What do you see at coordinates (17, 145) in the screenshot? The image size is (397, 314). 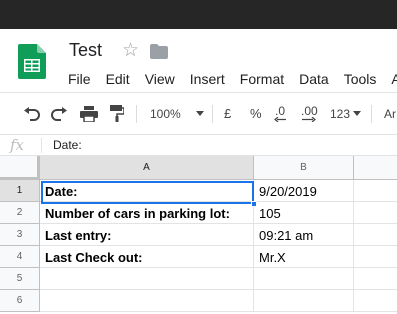 I see `fx-icon: fx` at bounding box center [17, 145].